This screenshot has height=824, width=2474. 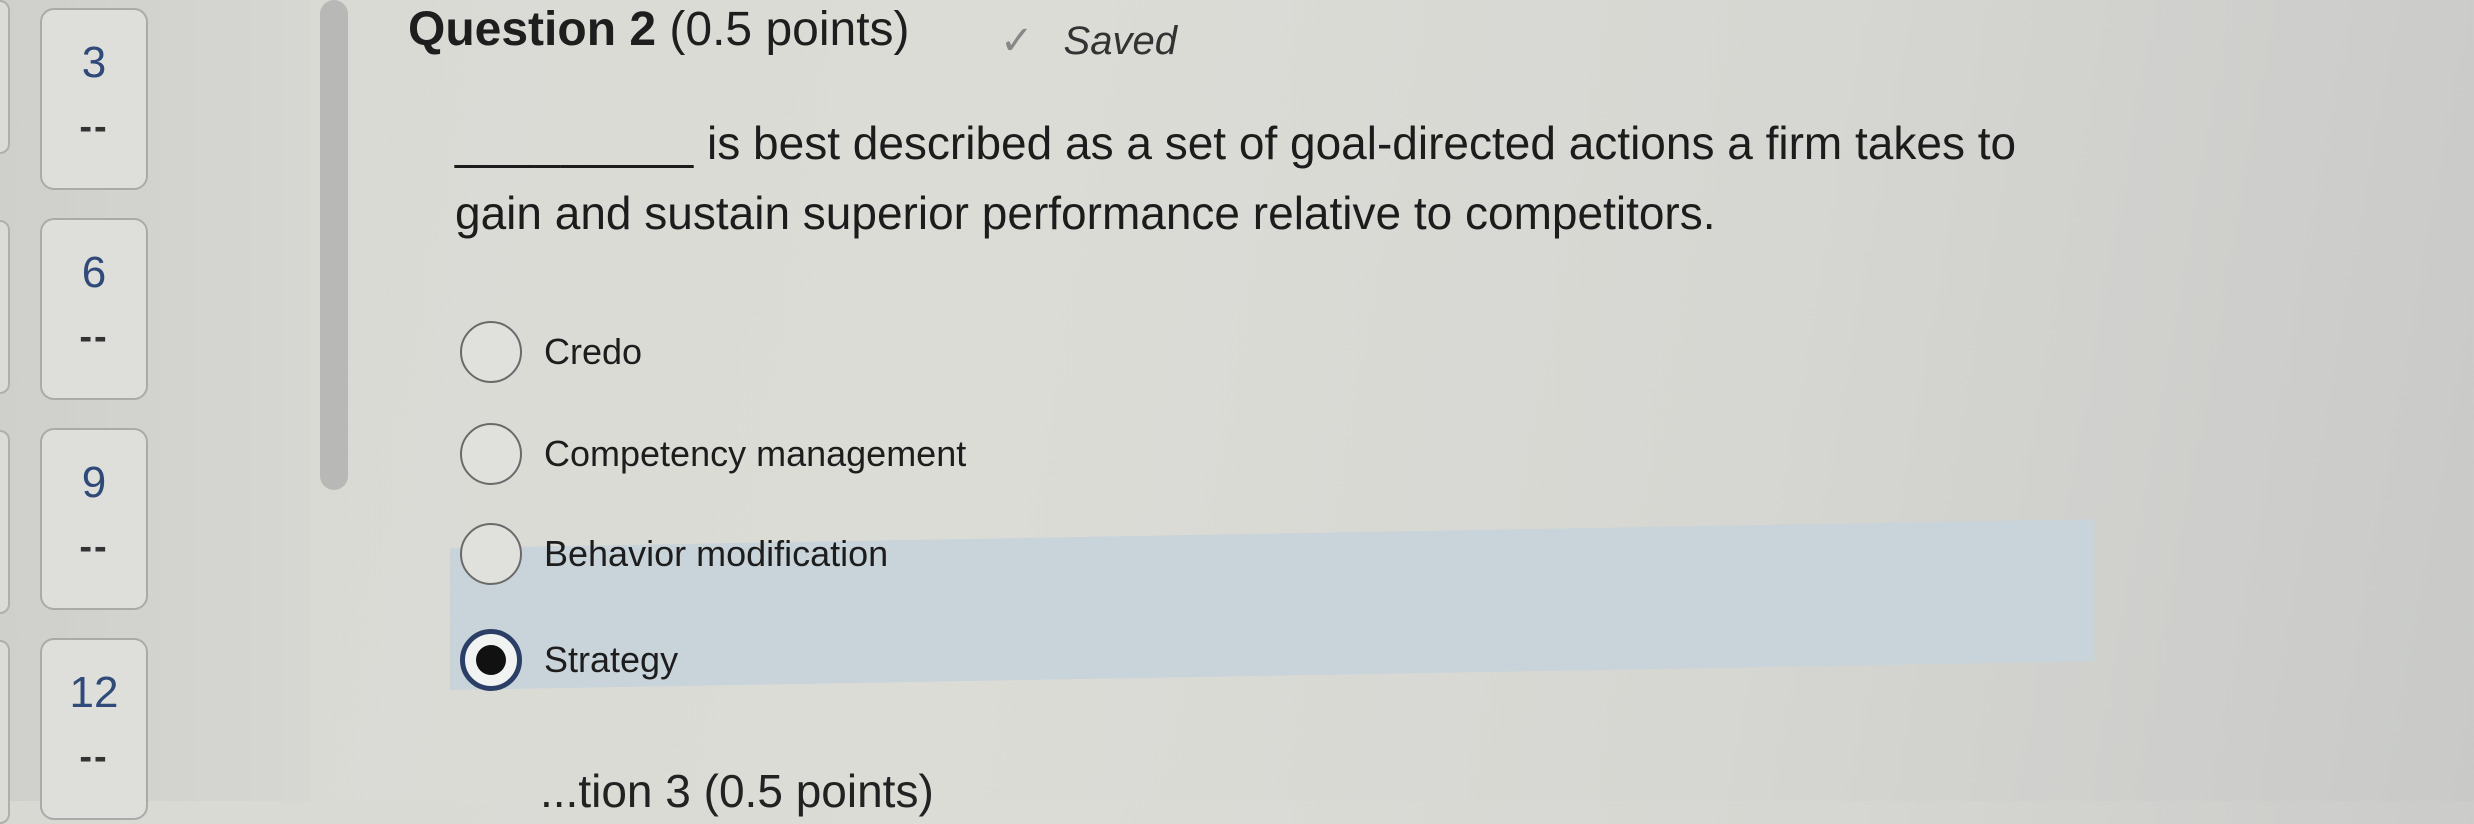 What do you see at coordinates (94, 692) in the screenshot?
I see `nav-item-number: 12` at bounding box center [94, 692].